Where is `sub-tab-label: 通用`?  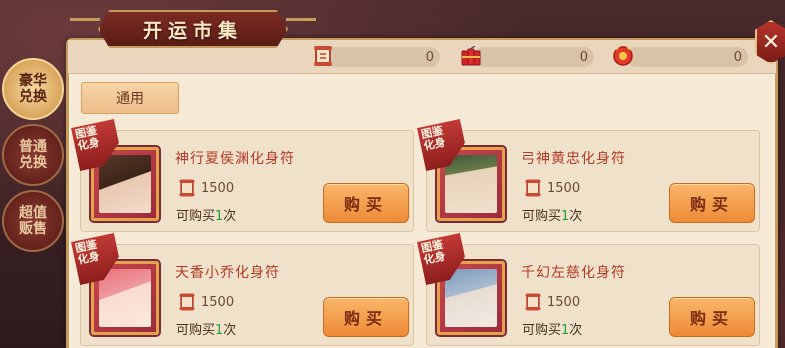 sub-tab-label: 通用 is located at coordinates (130, 99).